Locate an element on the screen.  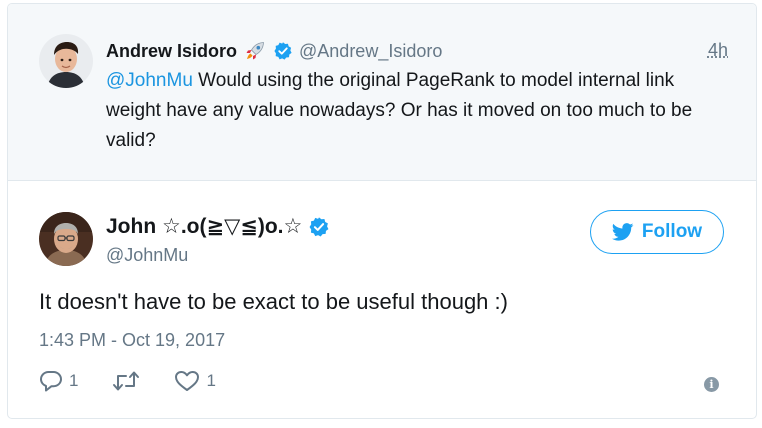
follow-label: Follow is located at coordinates (672, 231).